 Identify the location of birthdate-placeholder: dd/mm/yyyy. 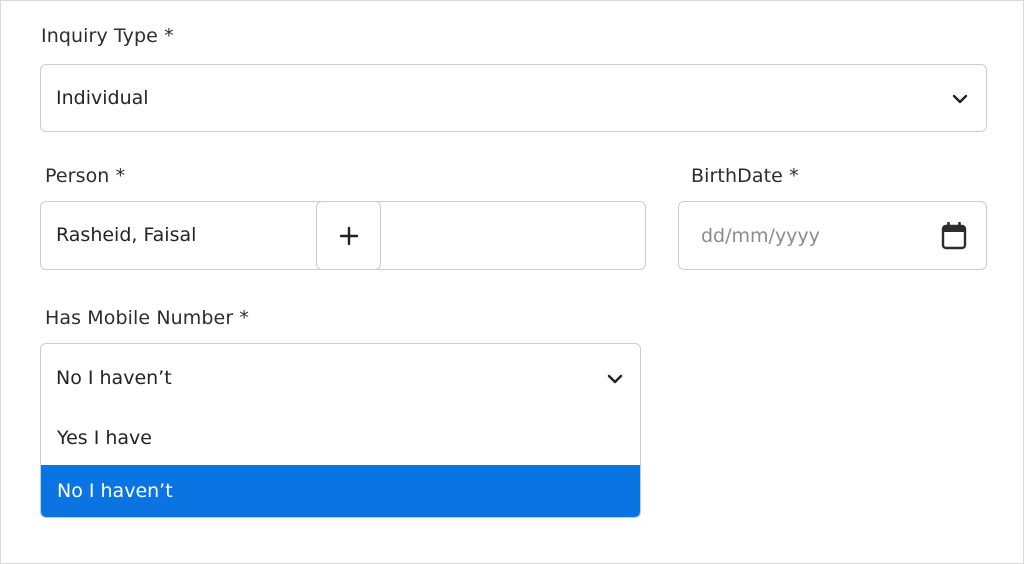
(760, 236).